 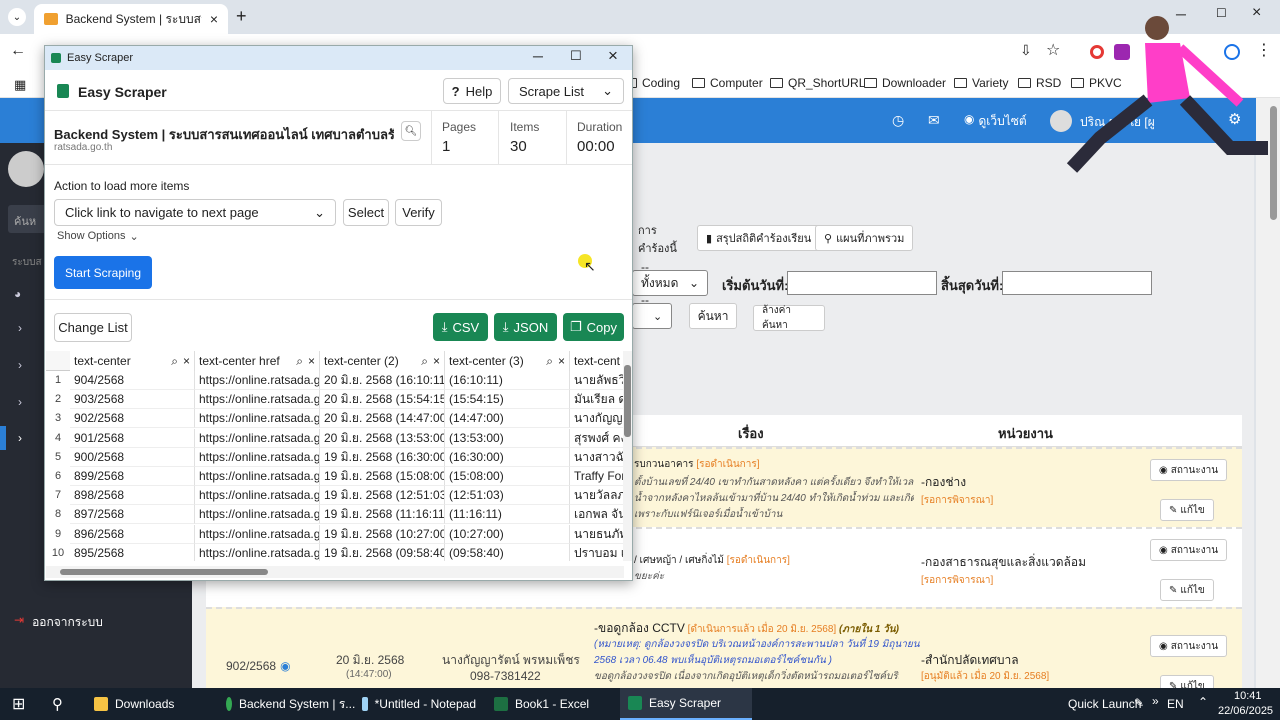 What do you see at coordinates (1104, 704) in the screenshot?
I see `quick-launch-label: Quick Launch` at bounding box center [1104, 704].